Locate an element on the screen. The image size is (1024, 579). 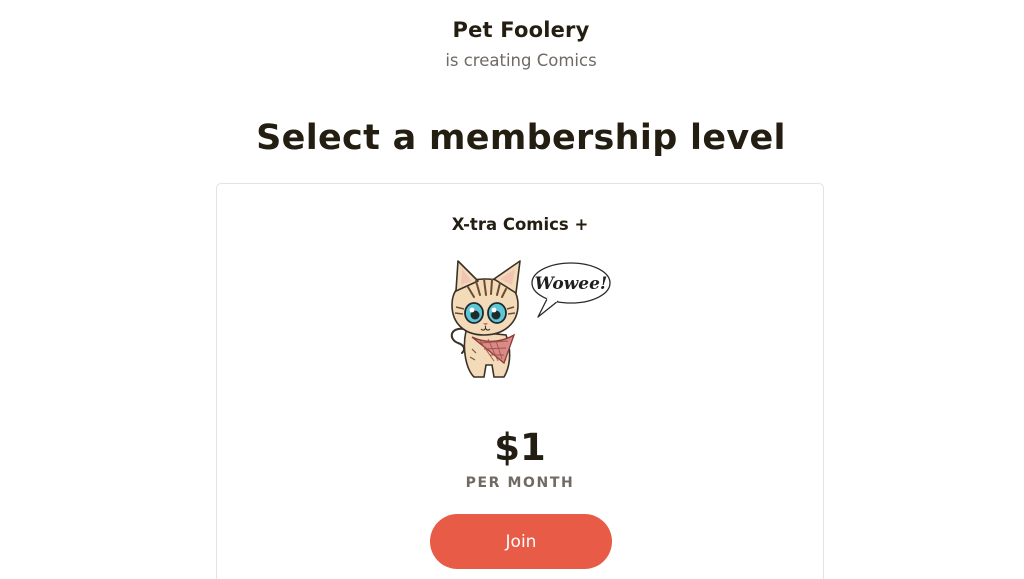
speech-bubble: Wowee! is located at coordinates (571, 290).